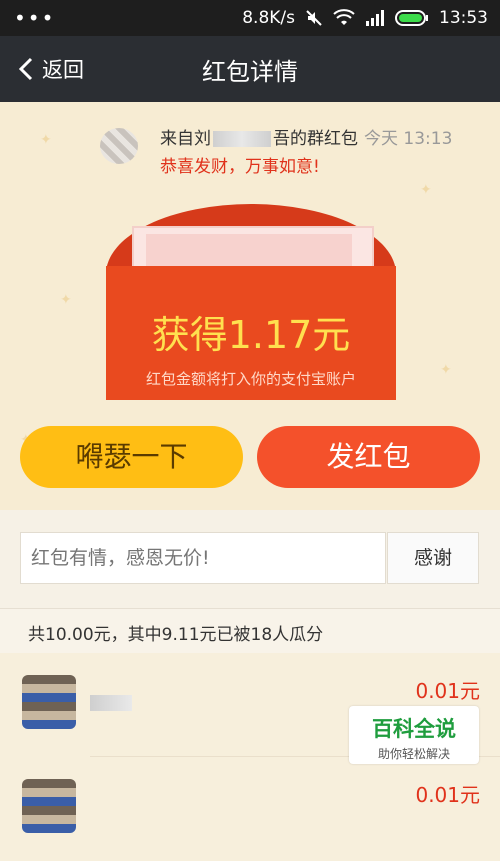 The height and width of the screenshot is (861, 500). Describe the element at coordinates (250, 809) in the screenshot. I see `list-item: 0.01元` at that location.